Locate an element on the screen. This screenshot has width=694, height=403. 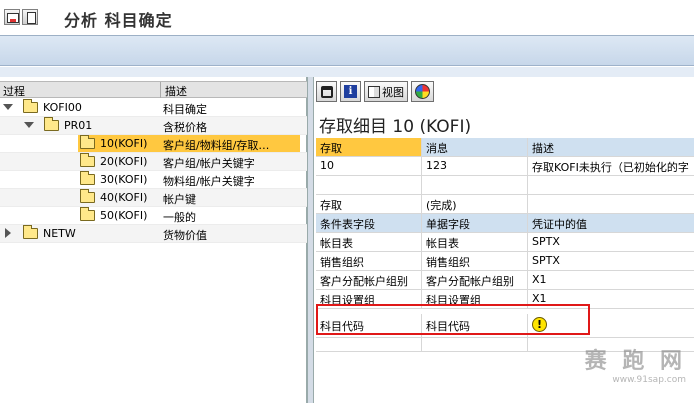
info-icon: i is located at coordinates (350, 91).